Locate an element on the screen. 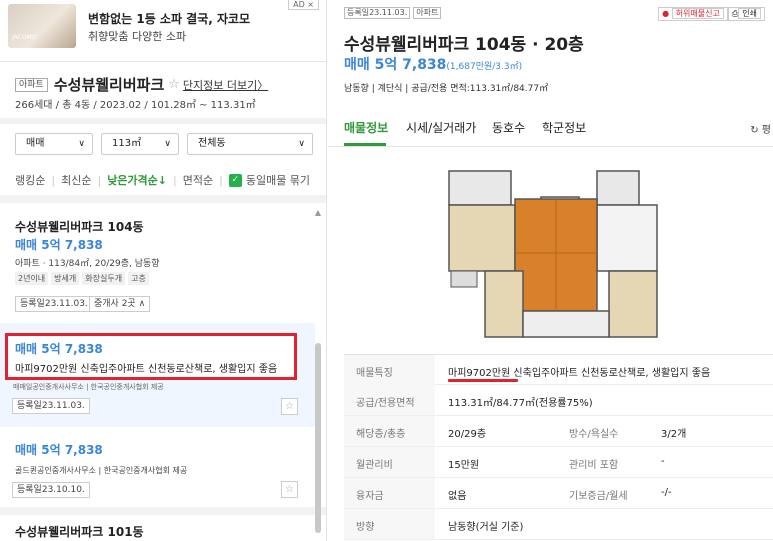 This screenshot has width=773, height=541. row-label: 공급/전용면적 is located at coordinates (385, 403).